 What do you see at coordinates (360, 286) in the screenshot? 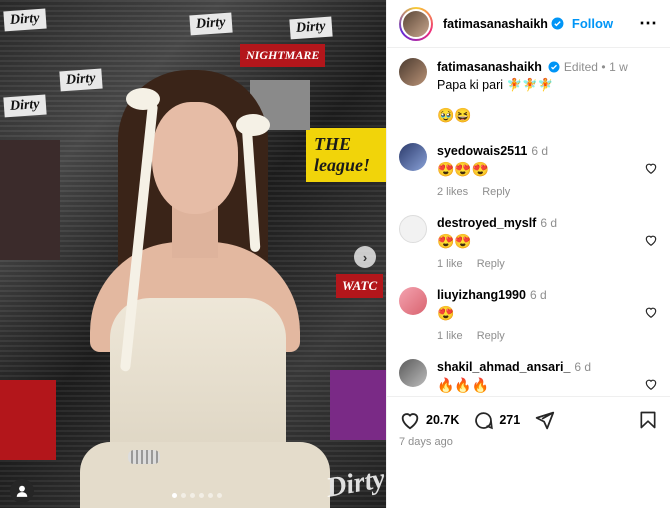
I see `poster-watch: WATC` at bounding box center [360, 286].